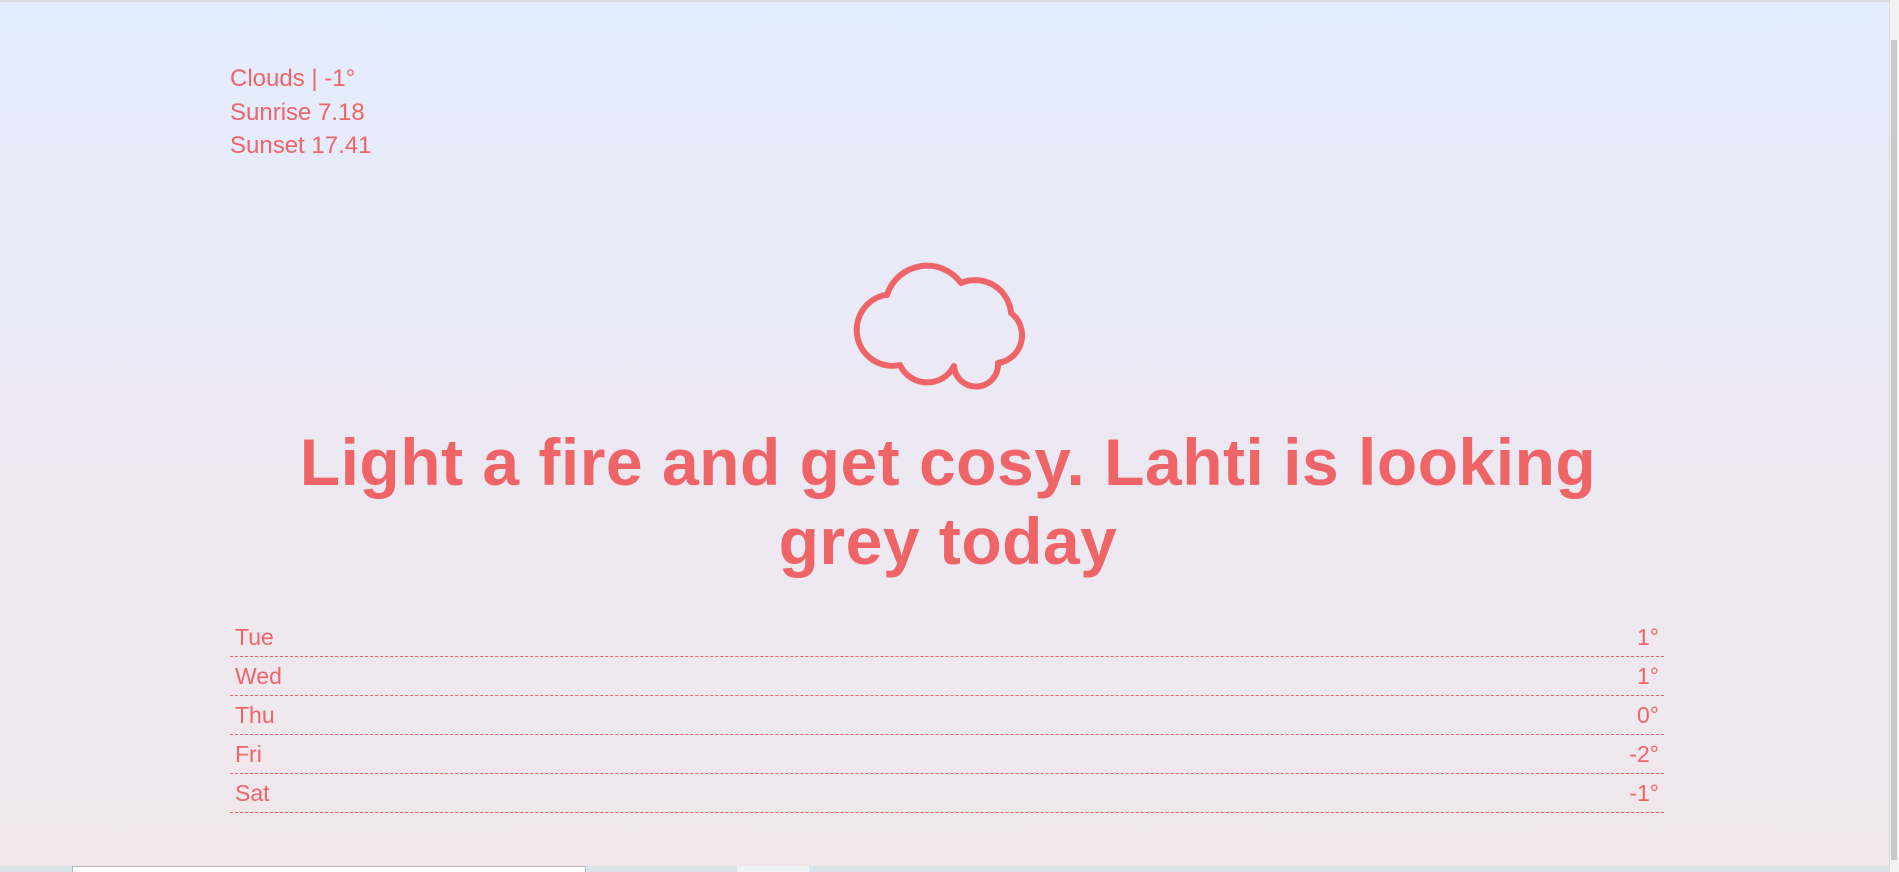 The height and width of the screenshot is (872, 1899). Describe the element at coordinates (293, 78) in the screenshot. I see `condition-temperature: Clouds | -1°` at that location.